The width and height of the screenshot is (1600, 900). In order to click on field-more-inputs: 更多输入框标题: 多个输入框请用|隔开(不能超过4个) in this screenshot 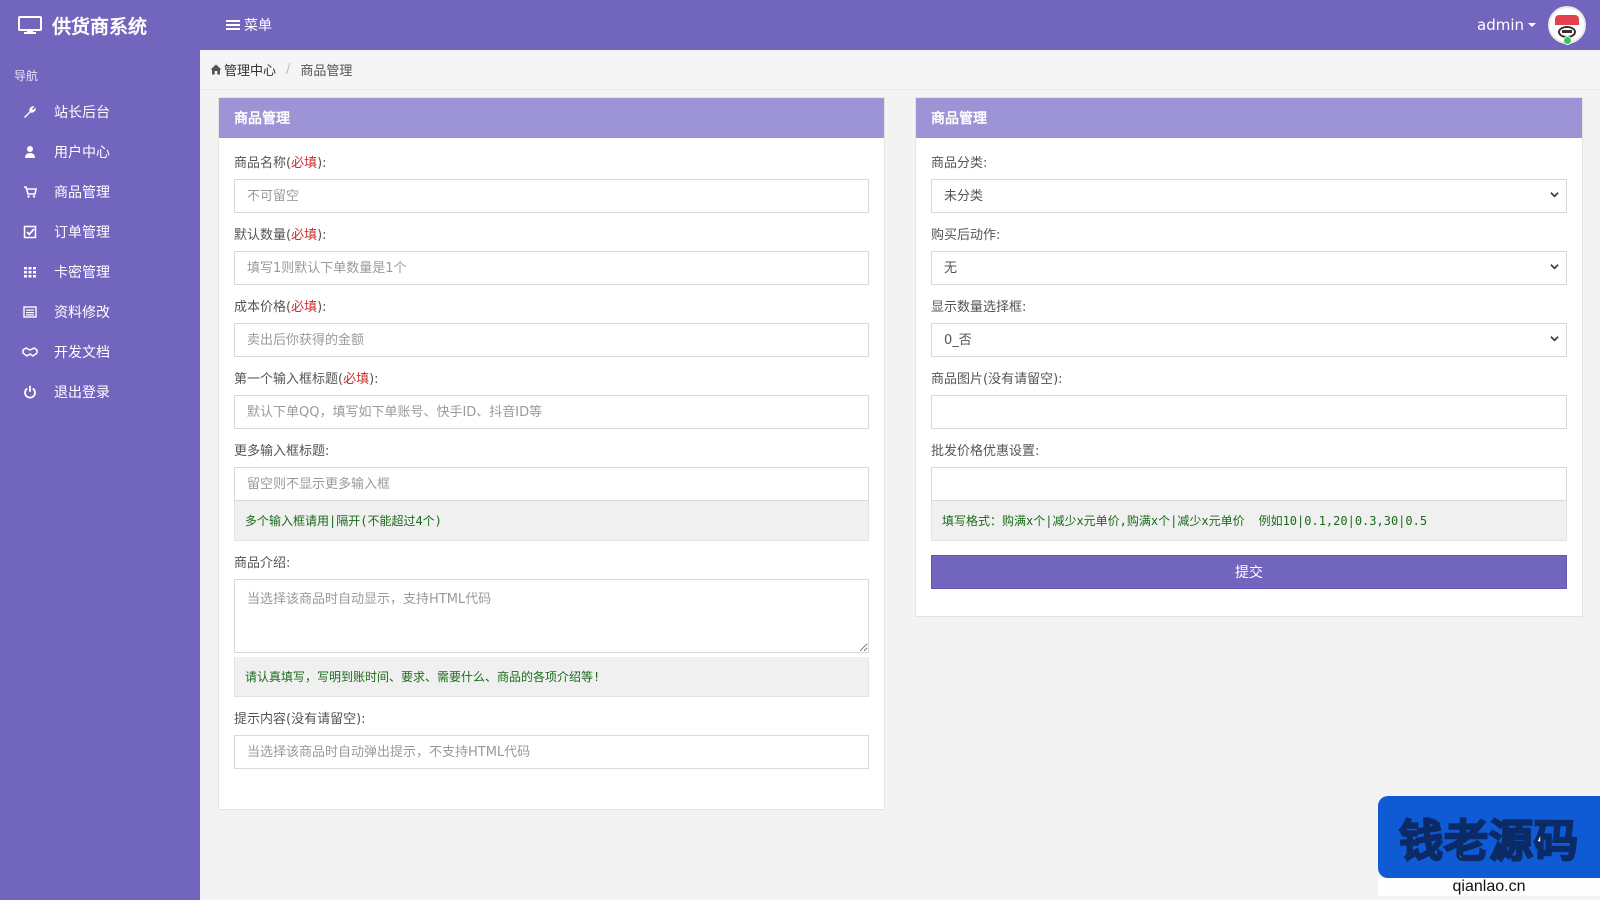, I will do `click(551, 492)`.